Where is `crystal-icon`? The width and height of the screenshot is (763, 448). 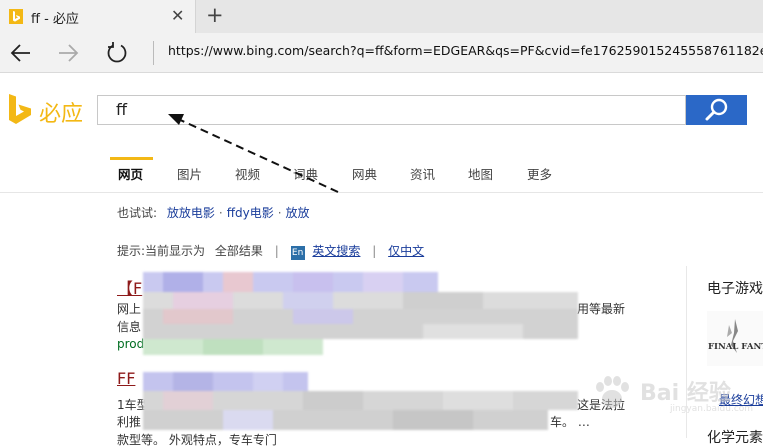
crystal-icon is located at coordinates (732, 336).